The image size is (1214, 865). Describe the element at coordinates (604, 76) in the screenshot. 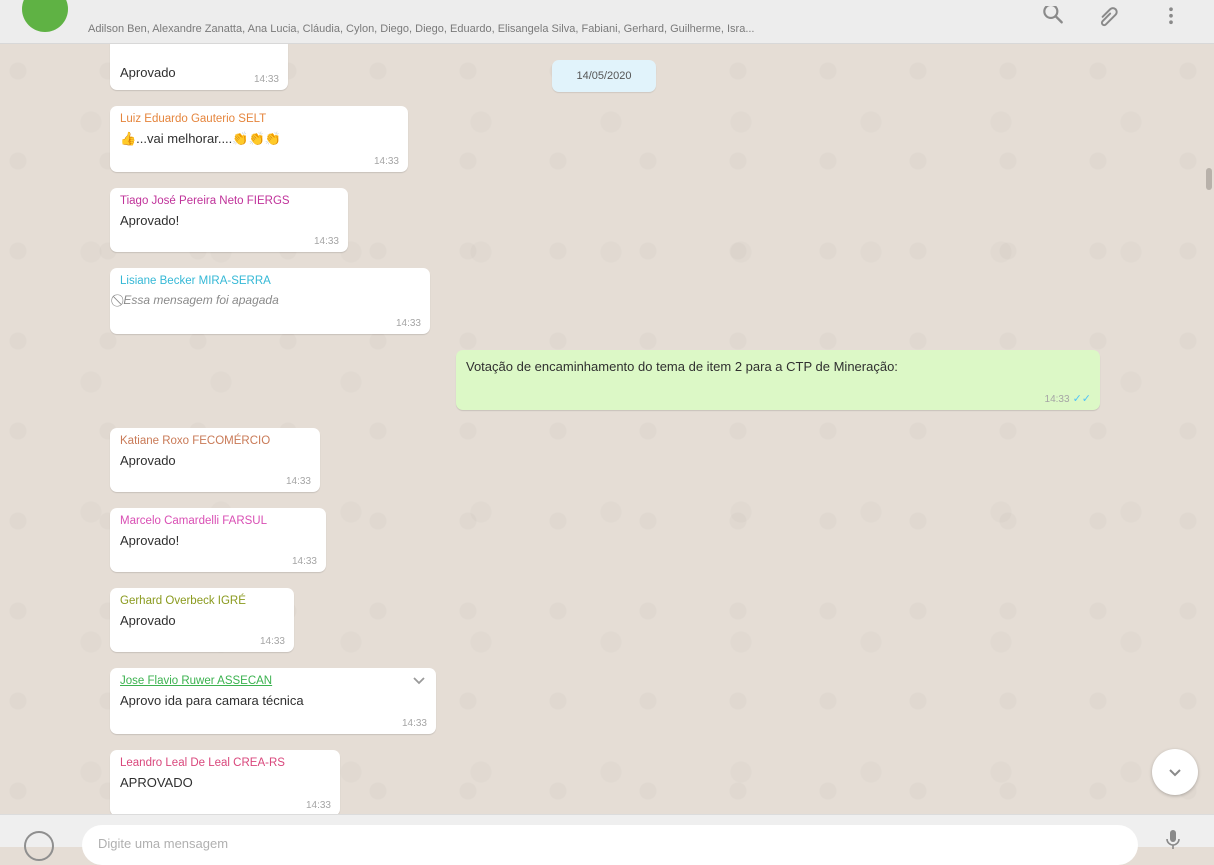

I see `date-chip: 14/05/2020` at that location.